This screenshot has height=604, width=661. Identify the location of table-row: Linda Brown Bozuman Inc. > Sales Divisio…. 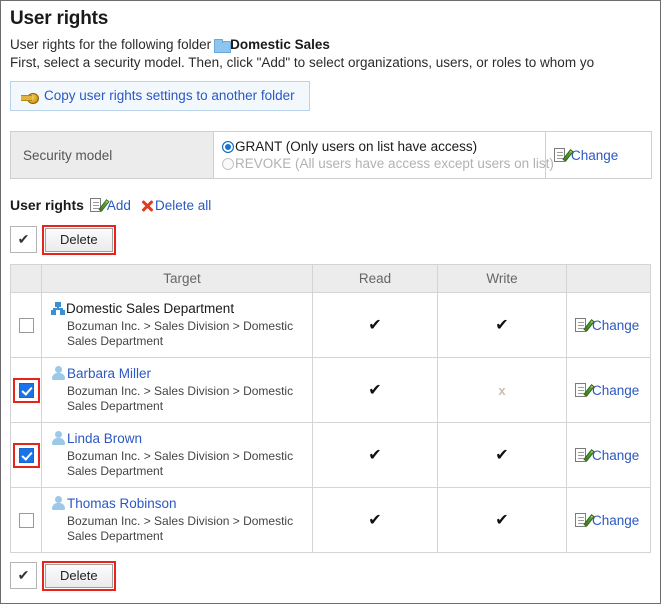
(330, 455).